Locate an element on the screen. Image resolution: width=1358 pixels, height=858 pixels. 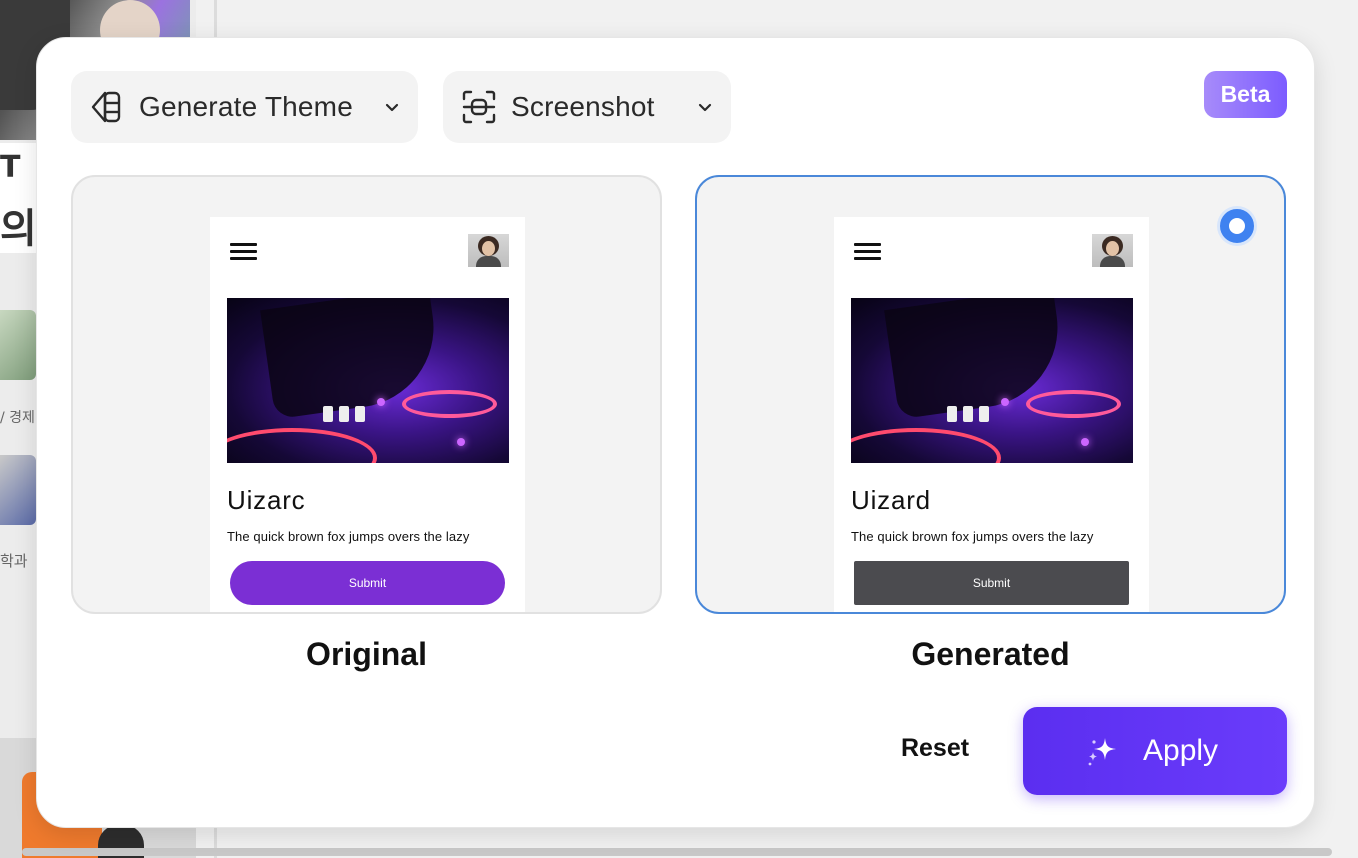
generate-theme-dropdown: Generate Theme is located at coordinates (244, 107).